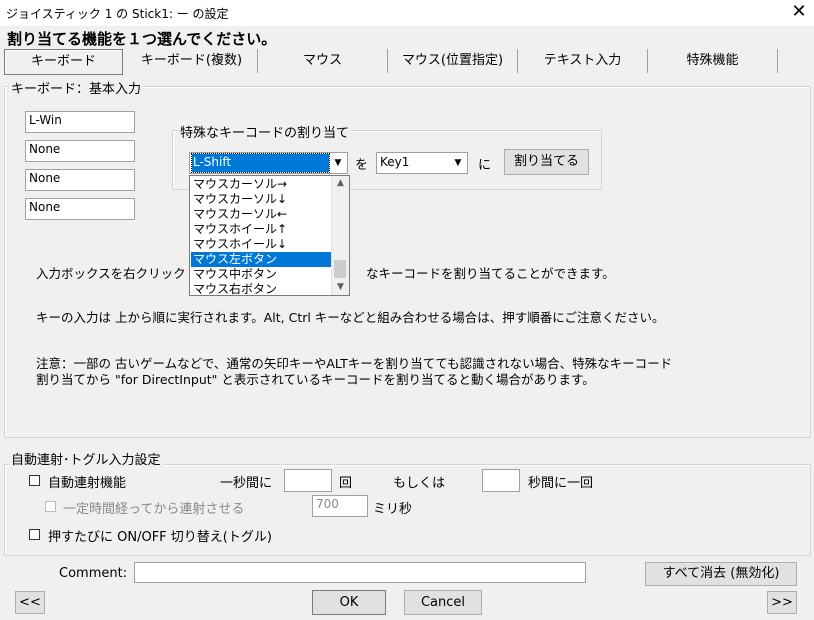 Image resolution: width=814 pixels, height=620 pixels. Describe the element at coordinates (322, 61) in the screenshot. I see `tab-mouse: マウス` at that location.